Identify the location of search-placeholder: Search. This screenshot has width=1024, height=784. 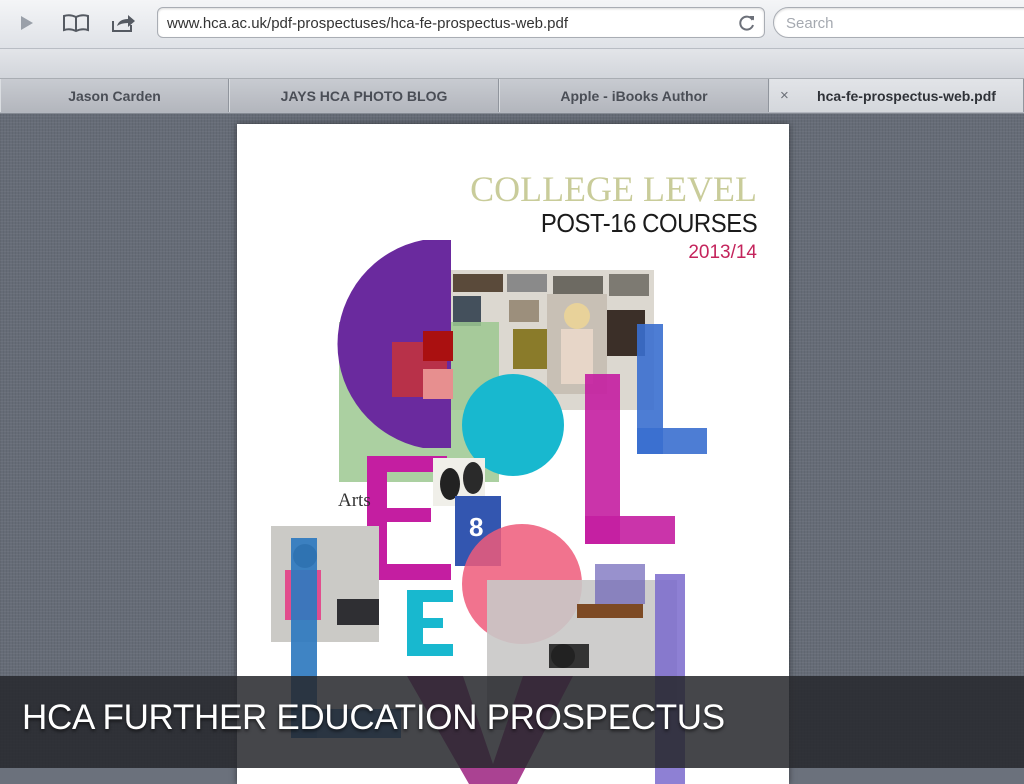
(810, 23).